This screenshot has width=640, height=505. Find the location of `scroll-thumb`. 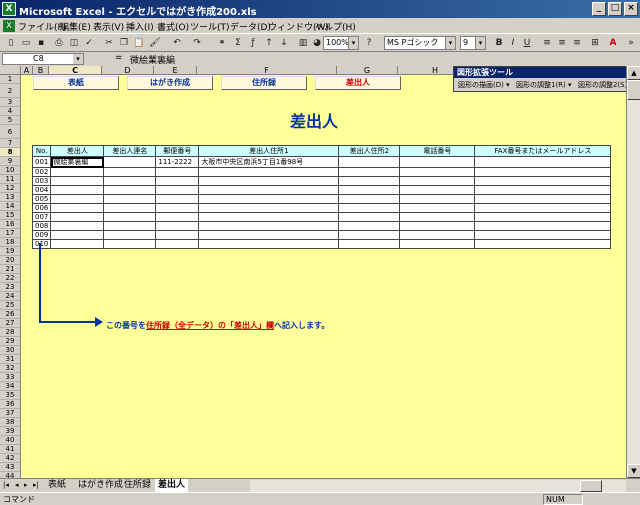

scroll-thumb is located at coordinates (633, 90).